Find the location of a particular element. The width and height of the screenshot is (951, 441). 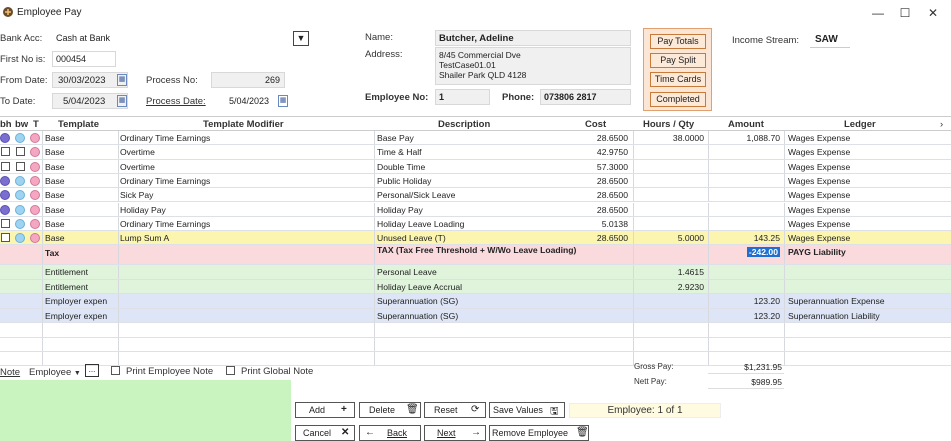

scroll-right-icon: › is located at coordinates (941, 124).